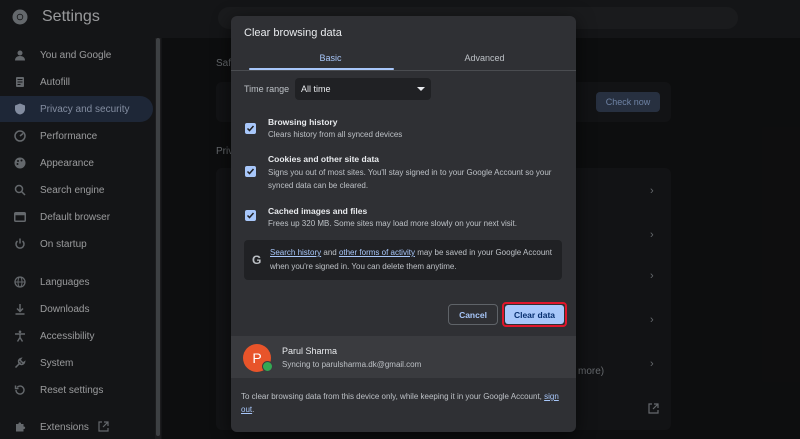 Image resolution: width=800 pixels, height=439 pixels. I want to click on time-range-select: All time, so click(363, 89).